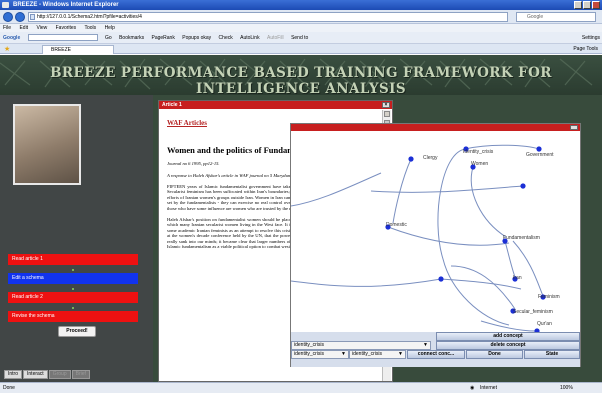 This screenshot has height=393, width=602. What do you see at coordinates (301, 49) in the screenshot?
I see `tab-row: ★ BREEZE Page Tools` at bounding box center [301, 49].